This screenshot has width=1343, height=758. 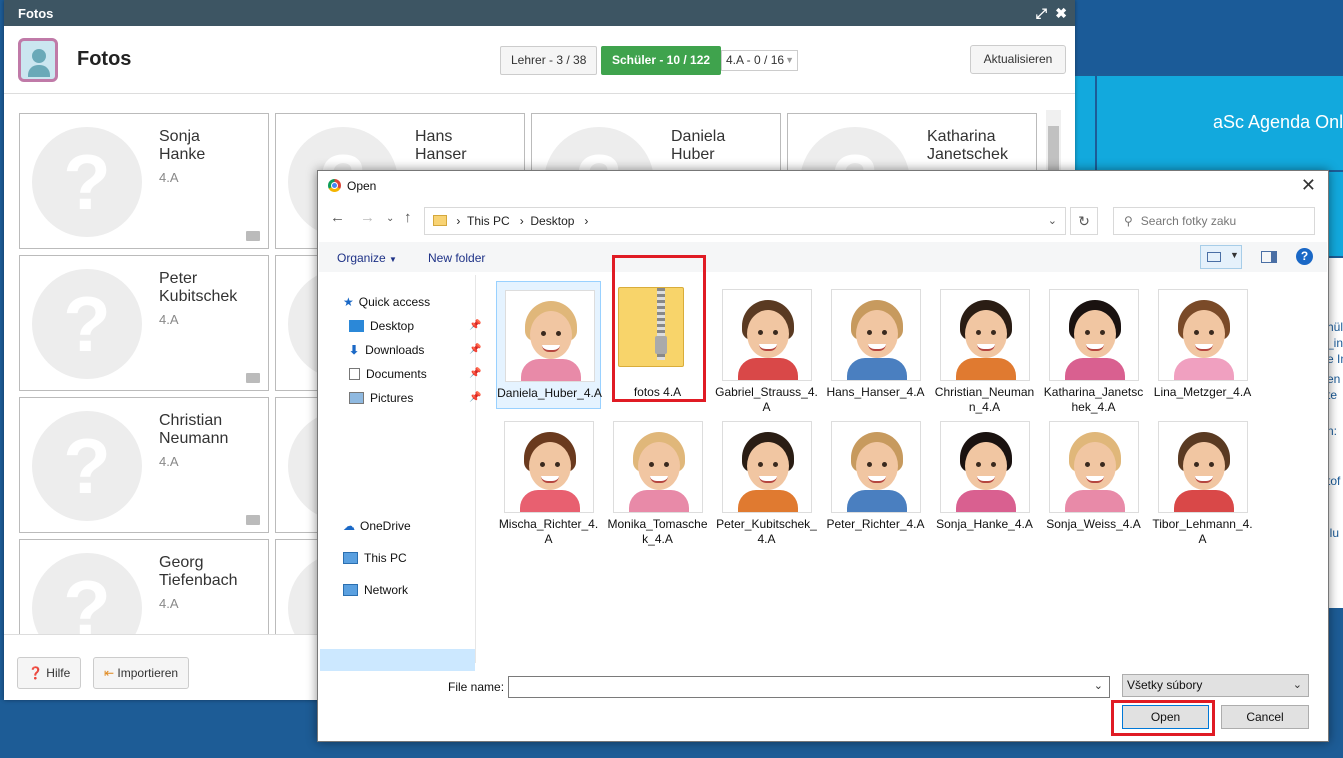 I want to click on photo-file-item: Katharina_Janetschek_4.A, so click(x=1093, y=347).